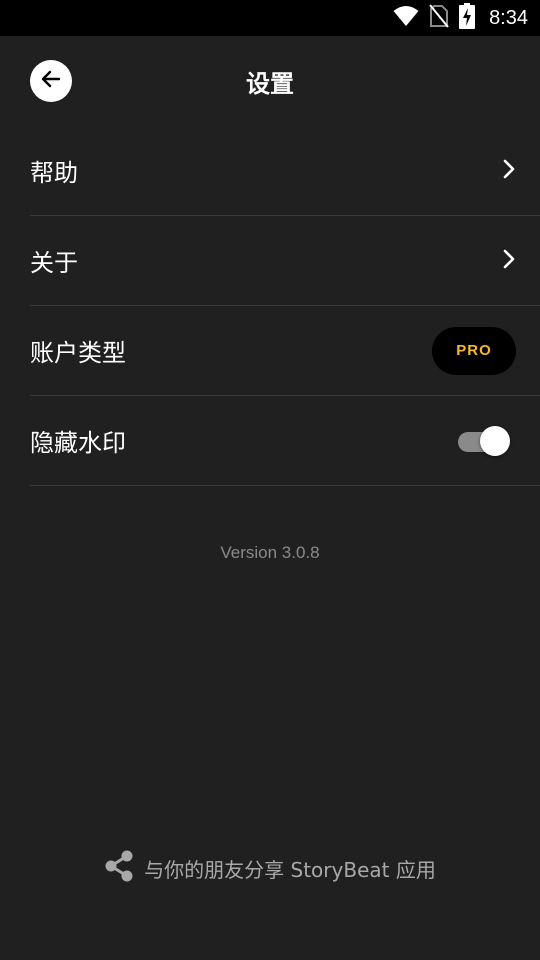  I want to click on pro-badge: PRO, so click(474, 350).